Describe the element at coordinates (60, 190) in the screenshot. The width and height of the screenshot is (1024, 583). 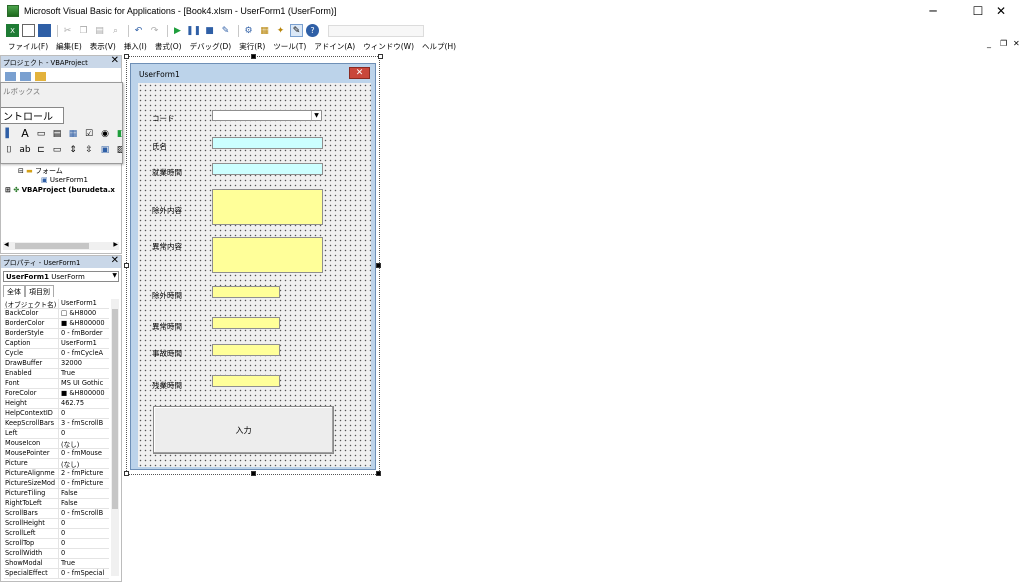
I see `tree-vbaproject-burudeta: ⊞ ✤ VBAProject (burudeta.x` at that location.